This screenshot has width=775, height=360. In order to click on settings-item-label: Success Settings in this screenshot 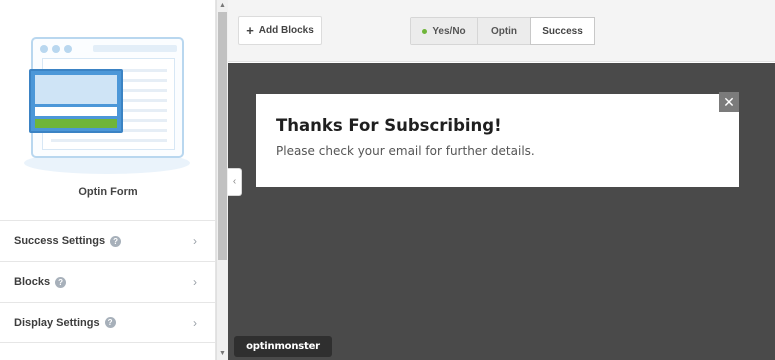, I will do `click(60, 241)`.